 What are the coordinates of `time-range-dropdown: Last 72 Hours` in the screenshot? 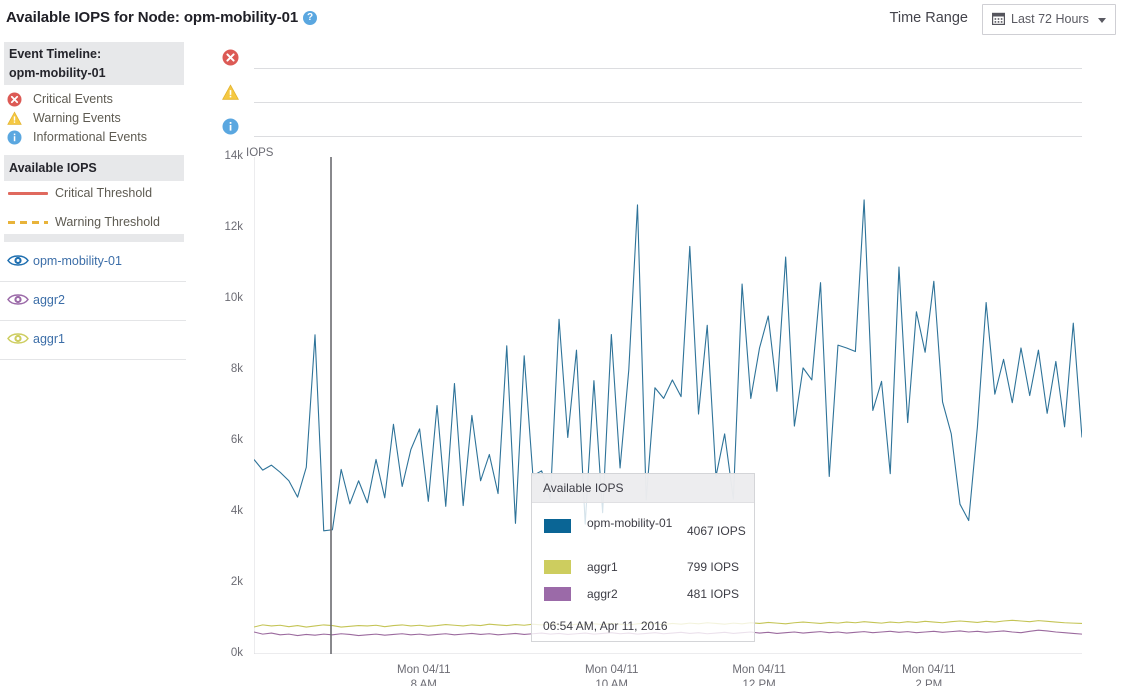 It's located at (1049, 19).